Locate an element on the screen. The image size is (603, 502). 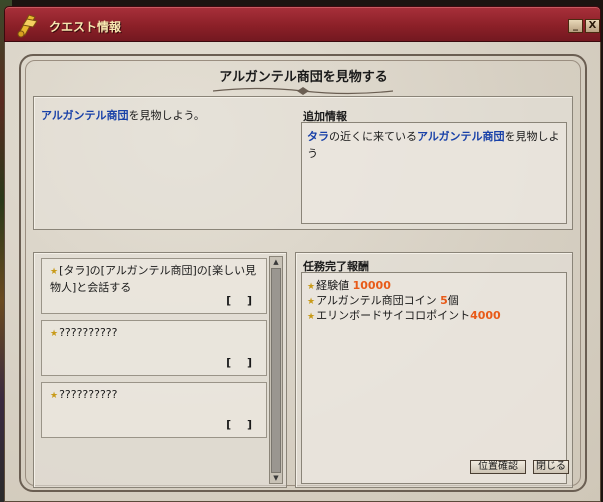
window-title: クエスト情報 is located at coordinates (85, 27).